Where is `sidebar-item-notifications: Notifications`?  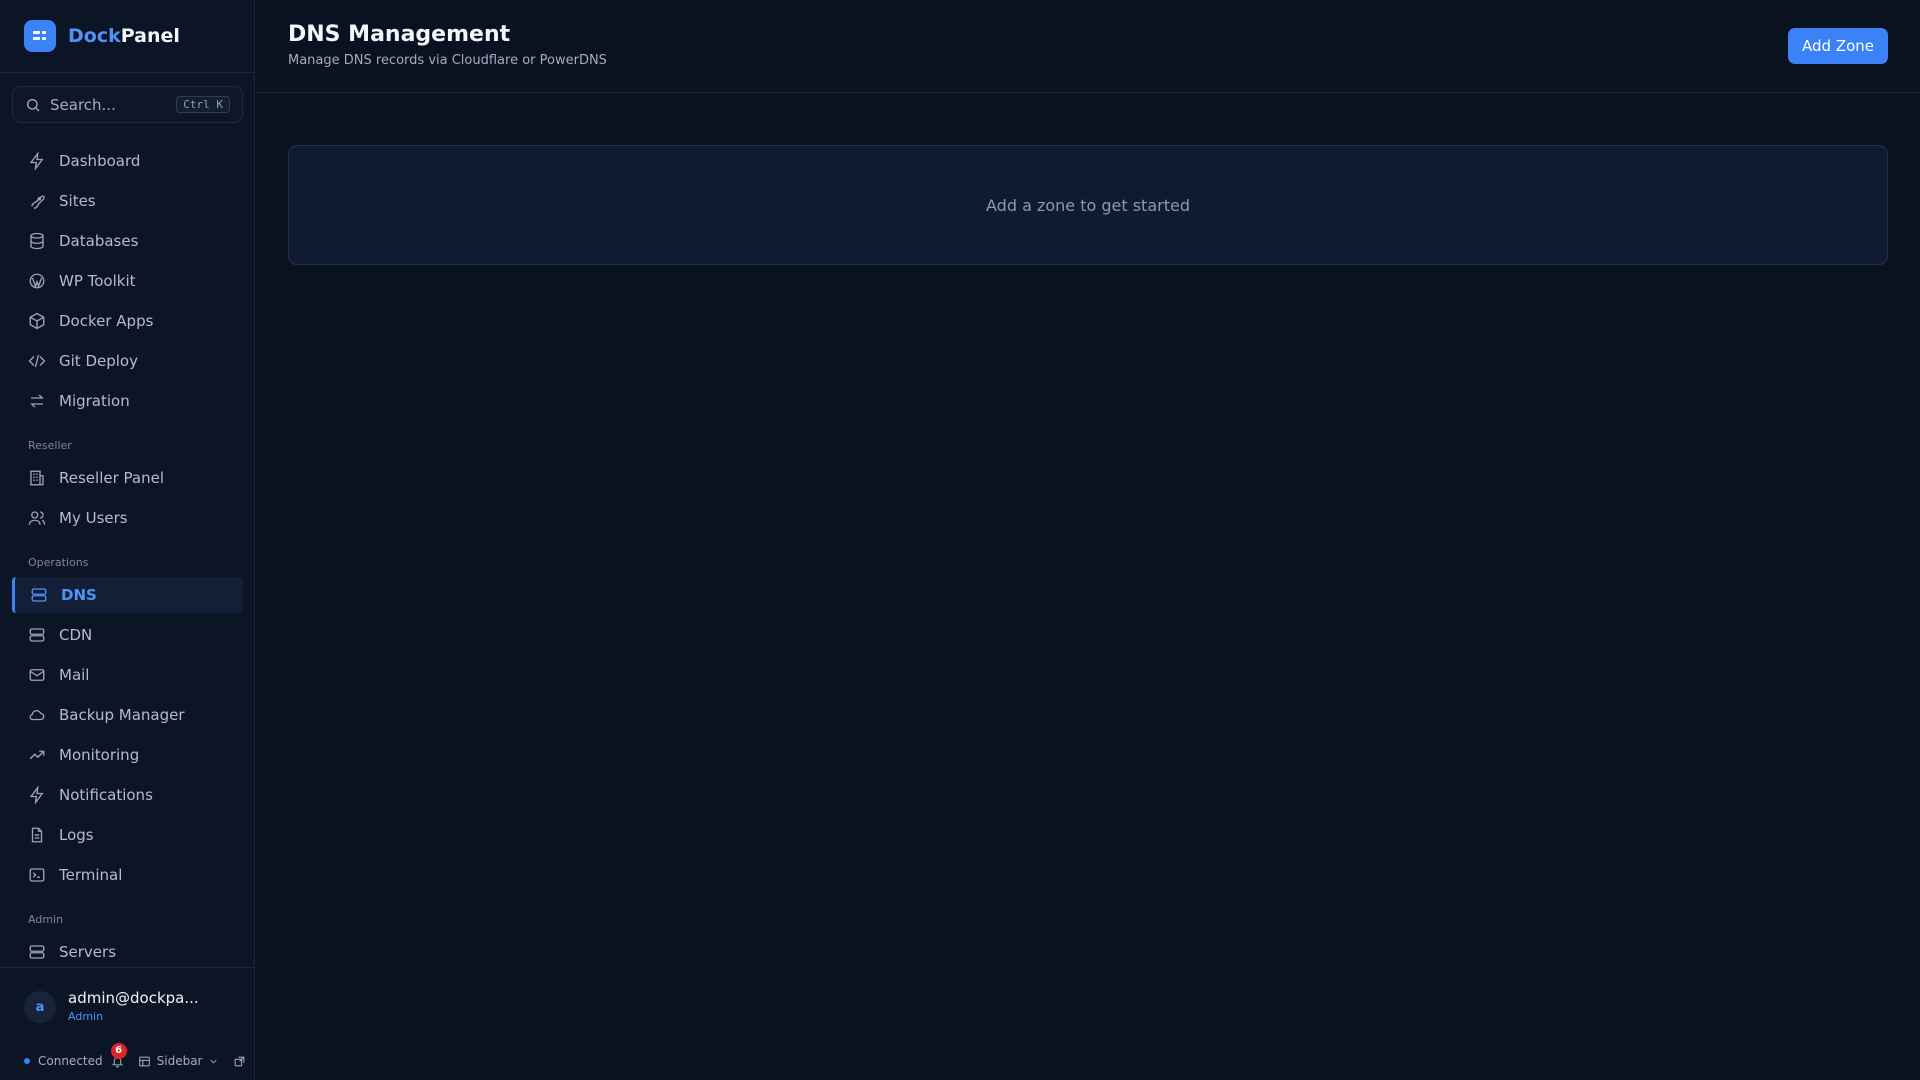
sidebar-item-notifications: Notifications is located at coordinates (127, 795).